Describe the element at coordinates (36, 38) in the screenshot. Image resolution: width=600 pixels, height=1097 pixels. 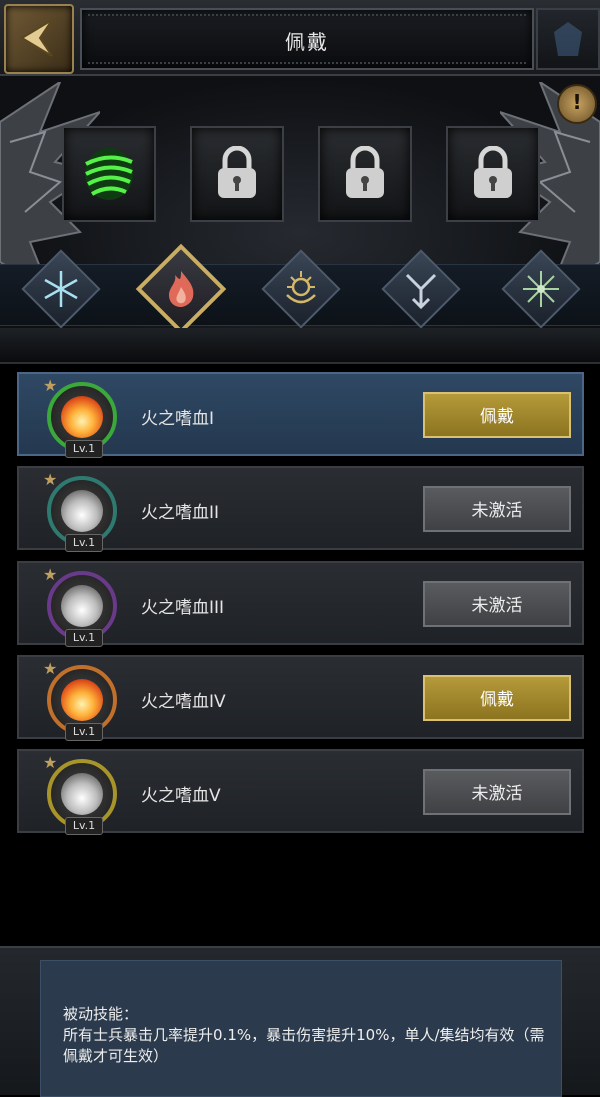
I see `back-arrow-icon` at that location.